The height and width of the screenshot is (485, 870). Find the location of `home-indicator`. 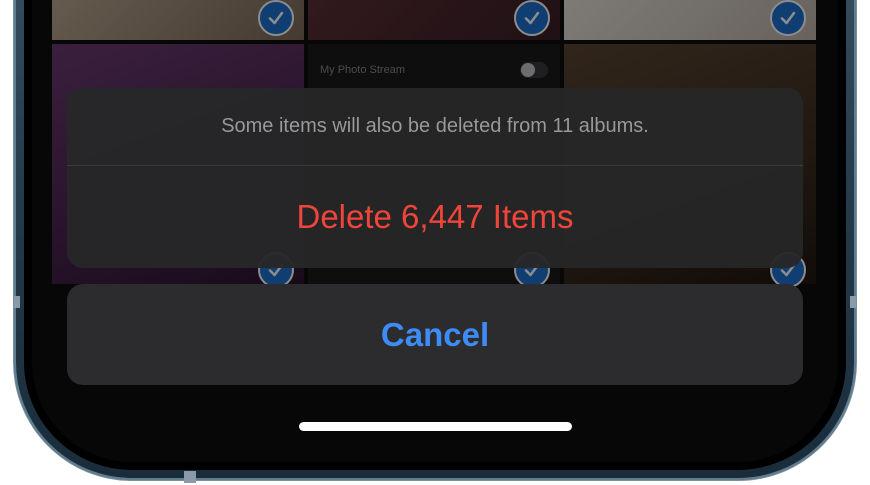

home-indicator is located at coordinates (435, 426).